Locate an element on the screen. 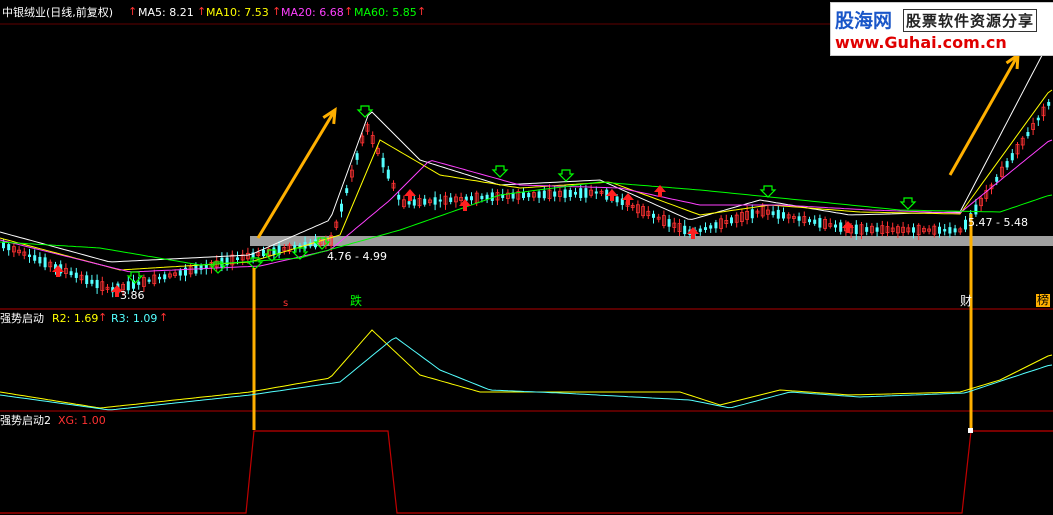 Image resolution: width=1053 pixels, height=515 pixels. range-label-2: 5.47 - 5.48 is located at coordinates (998, 222).